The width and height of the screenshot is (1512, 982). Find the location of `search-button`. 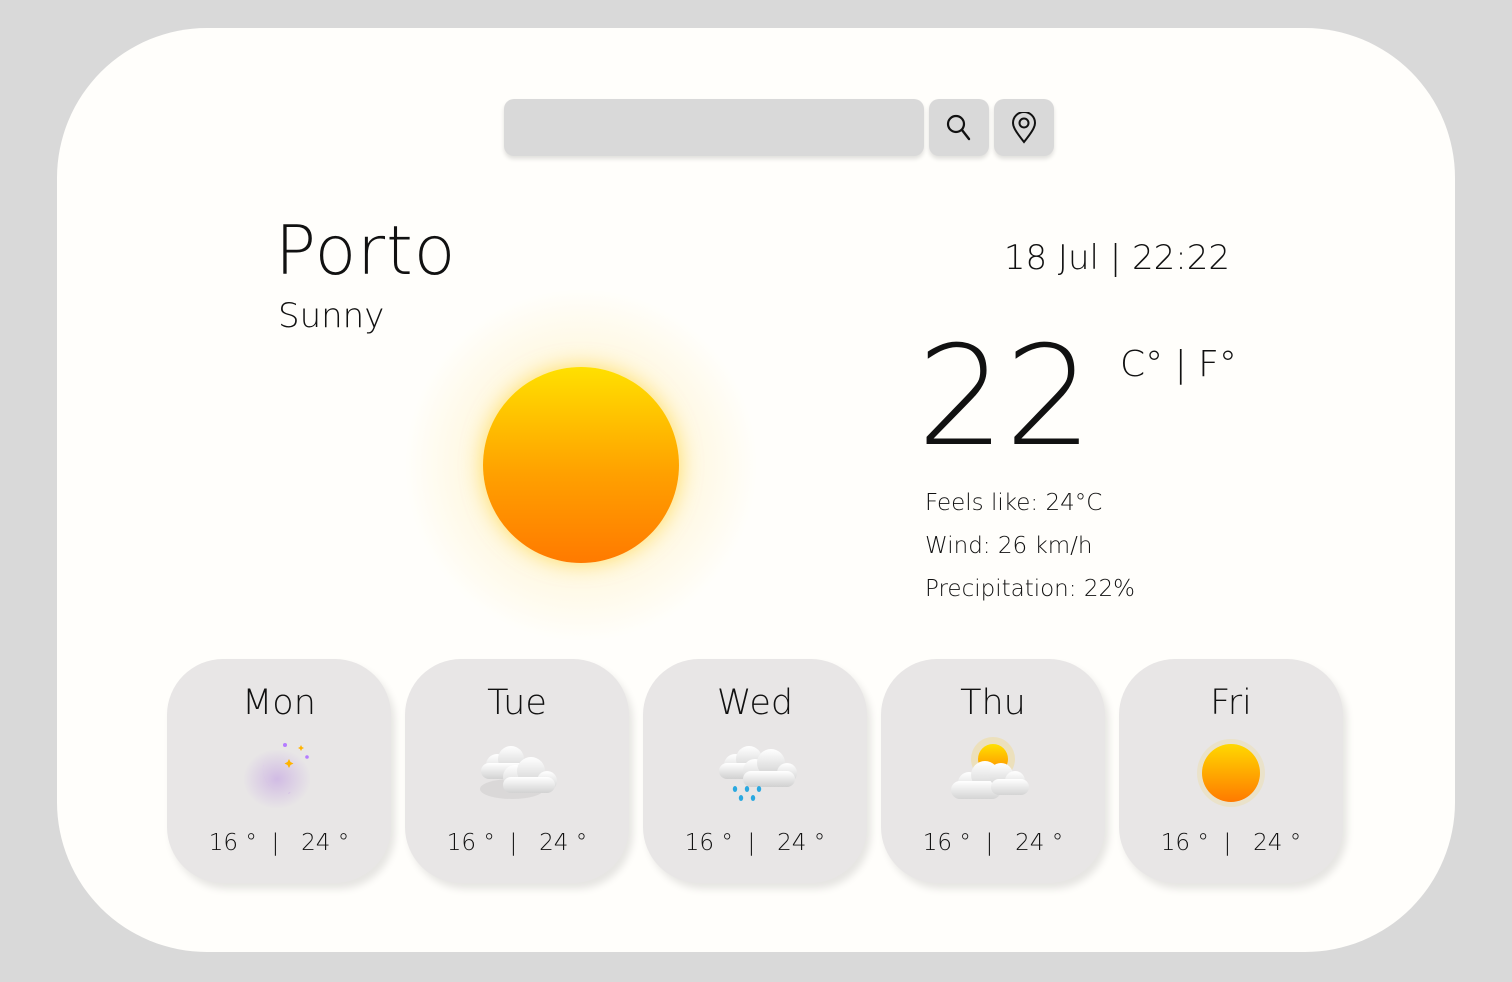

search-button is located at coordinates (959, 127).